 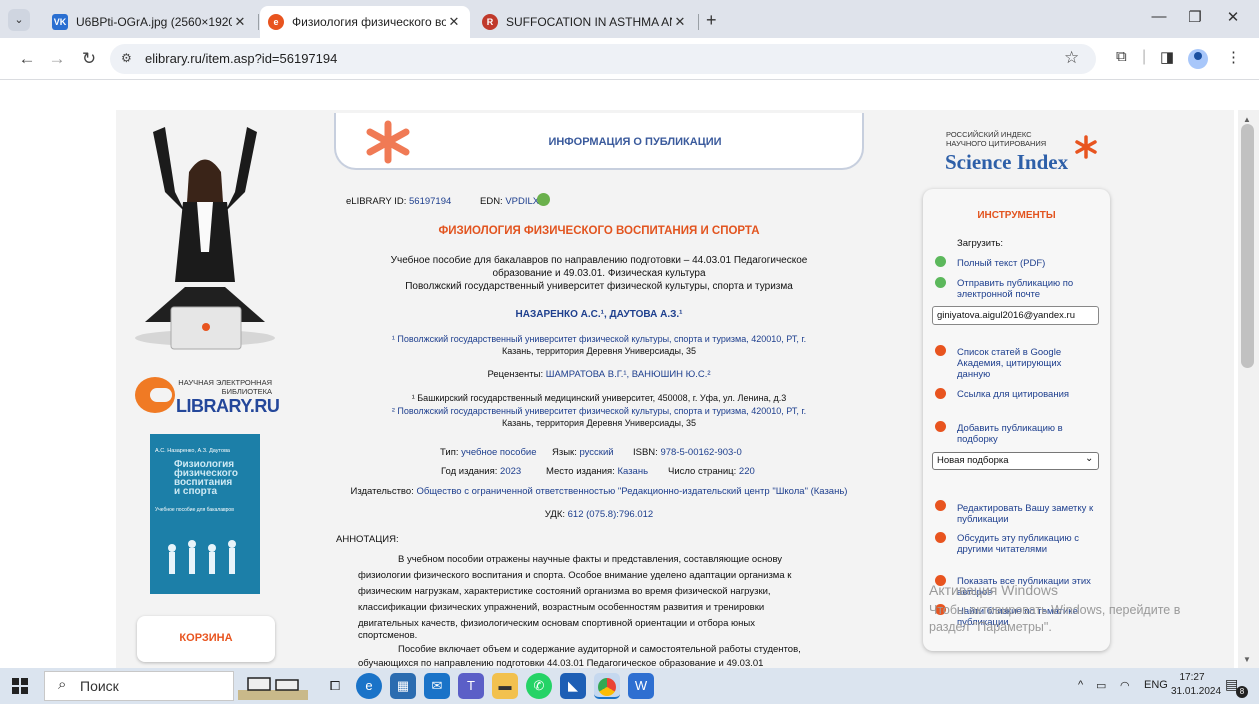 I want to click on whatsapp-icon: ✆, so click(x=539, y=686).